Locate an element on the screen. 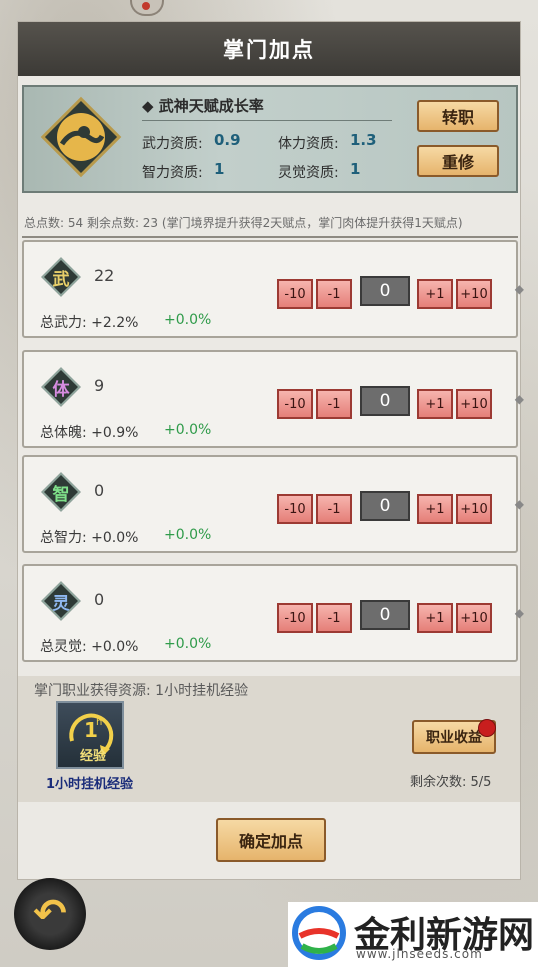 Image resolution: width=538 pixels, height=967 pixels. intellect-points: 0 is located at coordinates (99, 490).